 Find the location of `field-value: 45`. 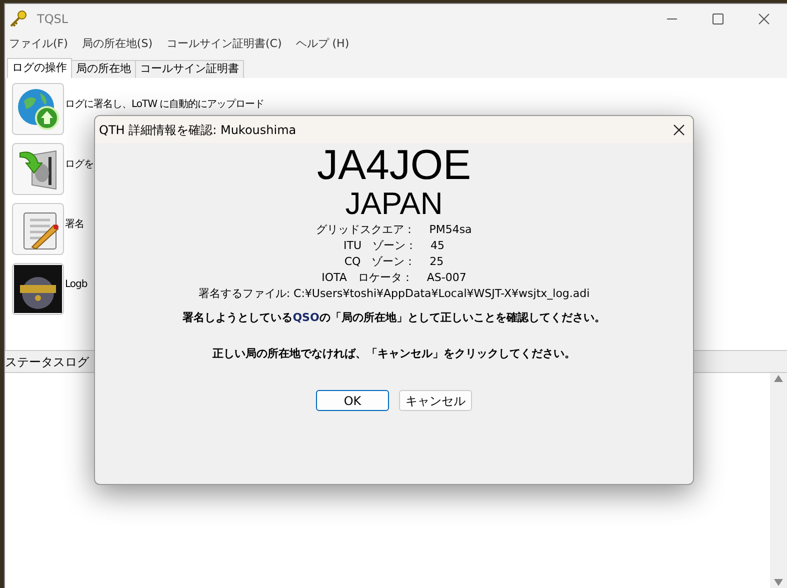

field-value: 45 is located at coordinates (437, 246).